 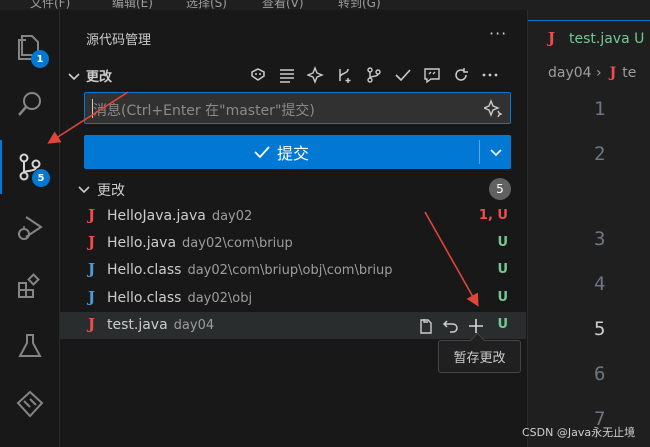 What do you see at coordinates (325, 5) in the screenshot?
I see `menu-bar: 文件(F) 编辑(E) 选择(S) 查看(V) 转到(G)` at bounding box center [325, 5].